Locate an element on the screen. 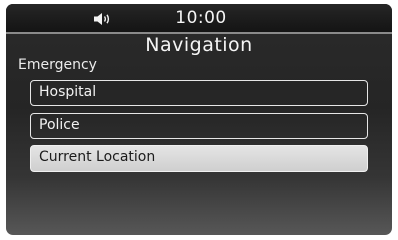 The height and width of the screenshot is (240, 398). menu-item-current-location: Current Location is located at coordinates (199, 158).